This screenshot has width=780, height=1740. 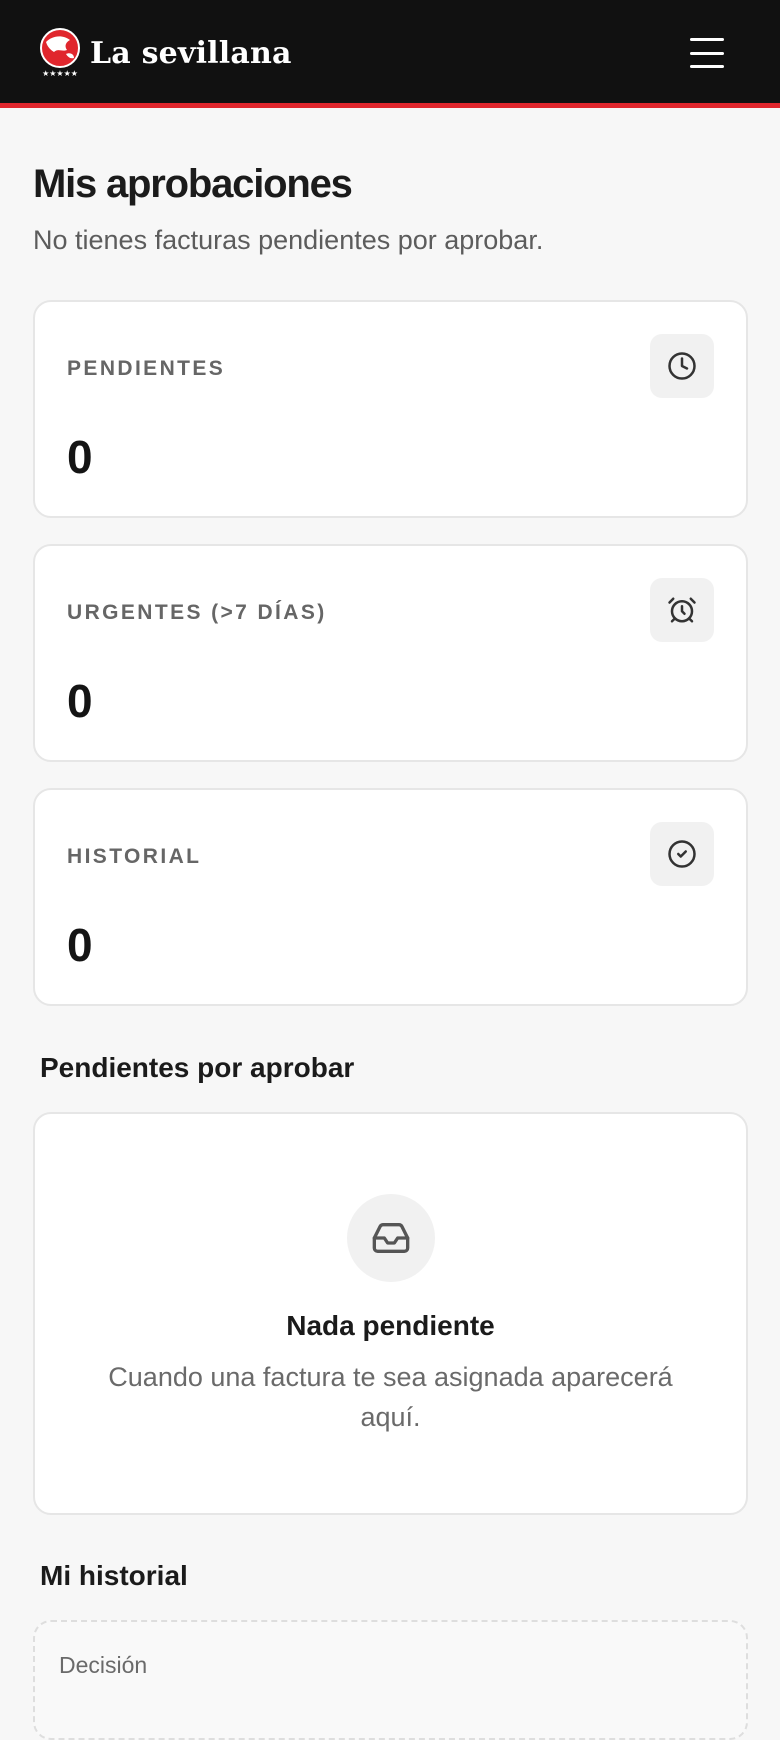 What do you see at coordinates (103, 1665) in the screenshot?
I see `history-column-header-decision: Decisión` at bounding box center [103, 1665].